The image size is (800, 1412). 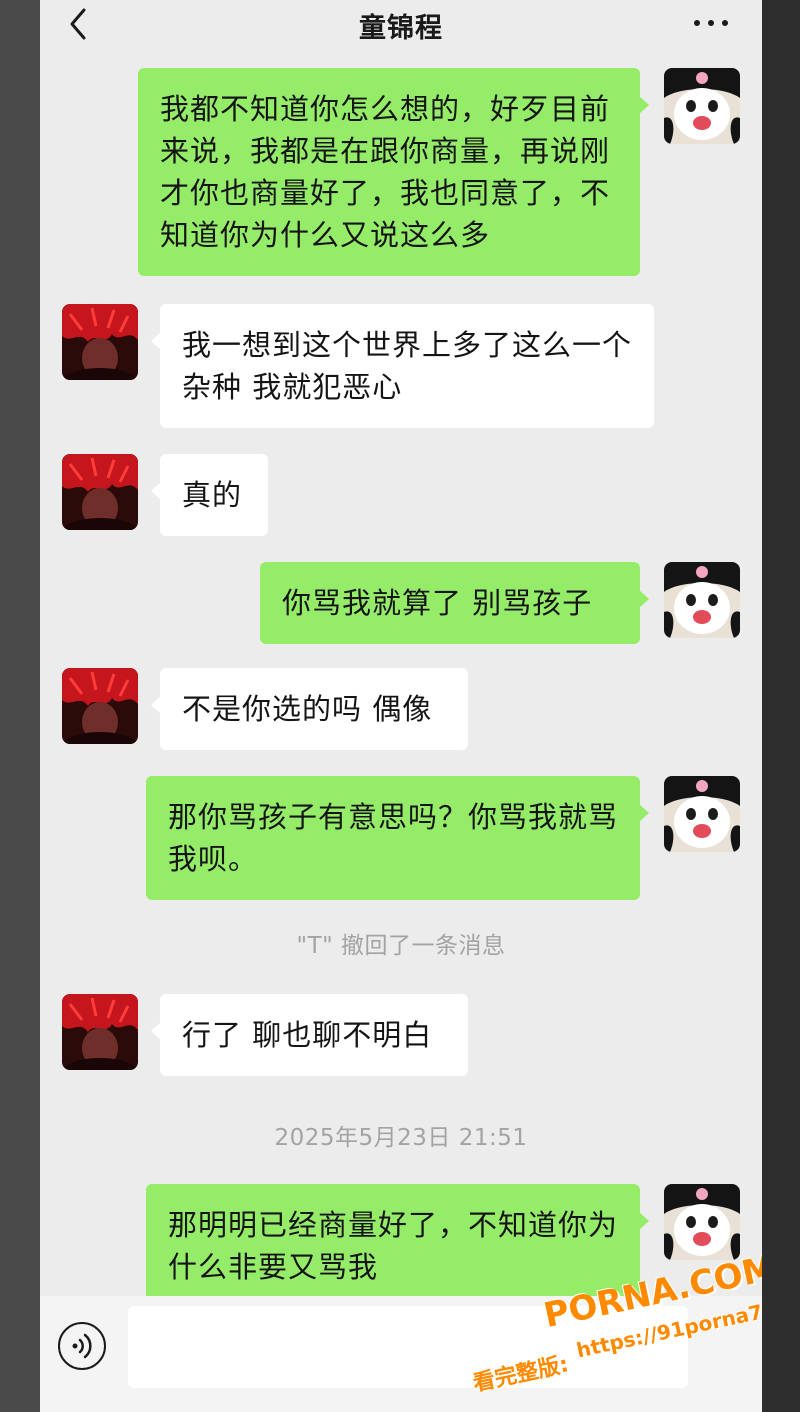 I want to click on more-dots-icon, so click(x=712, y=22).